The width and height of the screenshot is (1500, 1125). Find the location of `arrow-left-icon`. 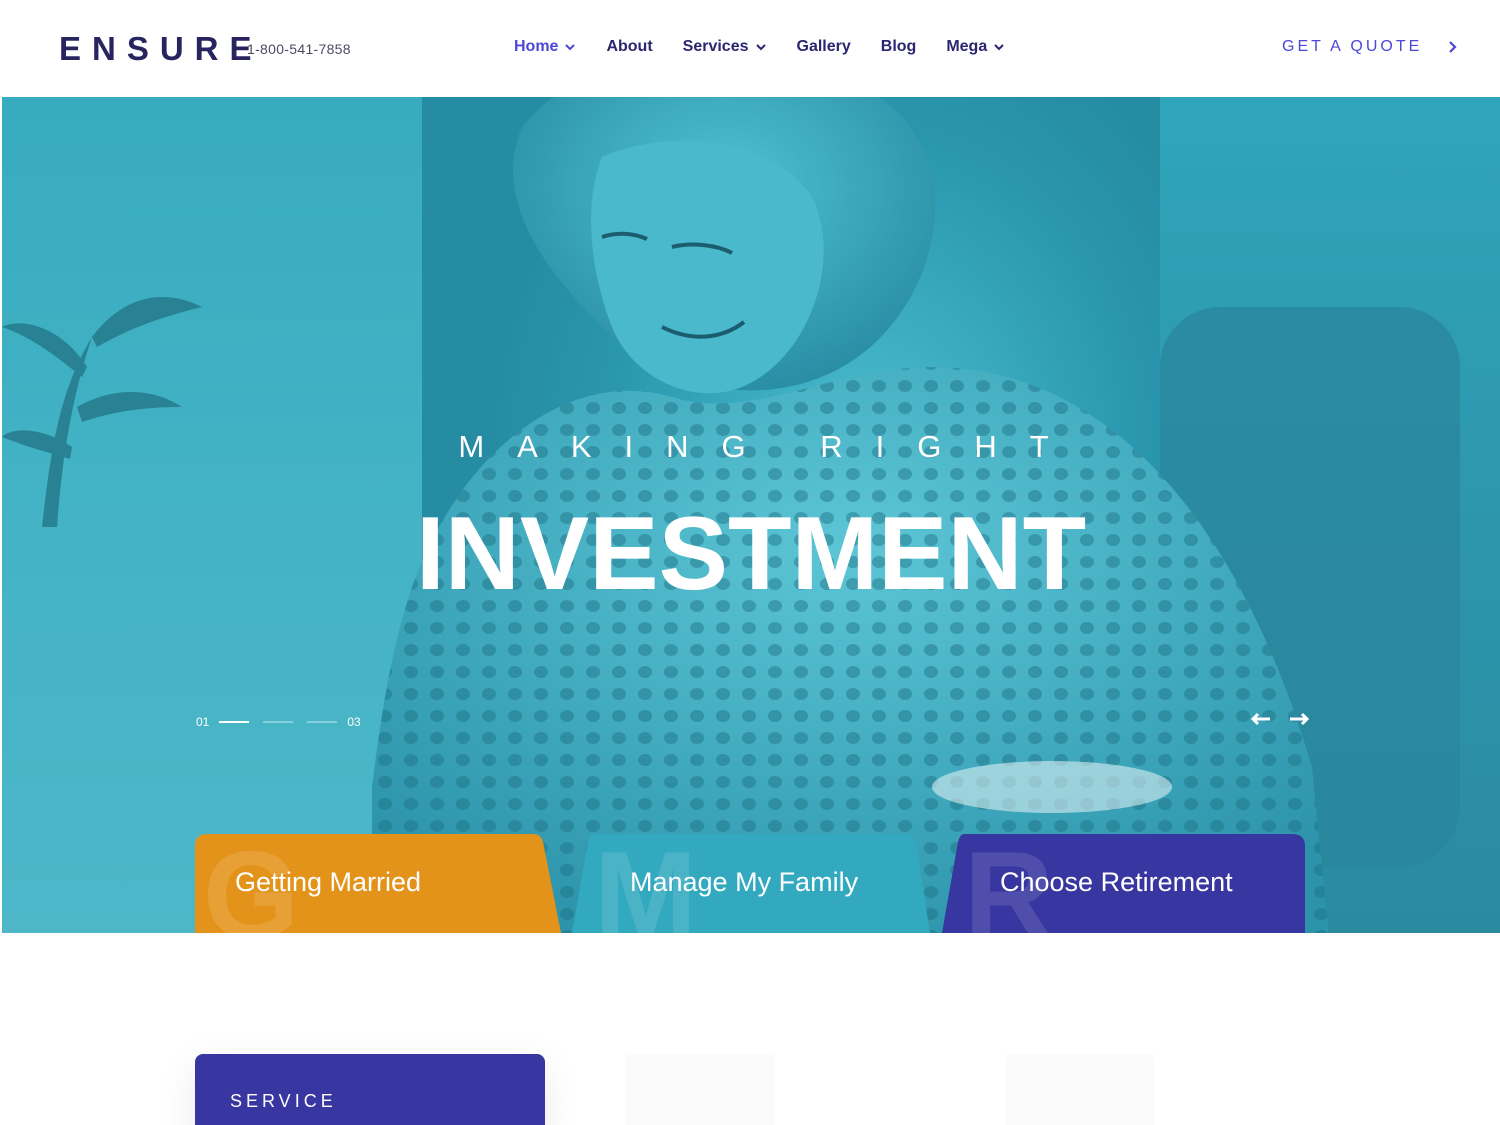

arrow-left-icon is located at coordinates (1261, 719).